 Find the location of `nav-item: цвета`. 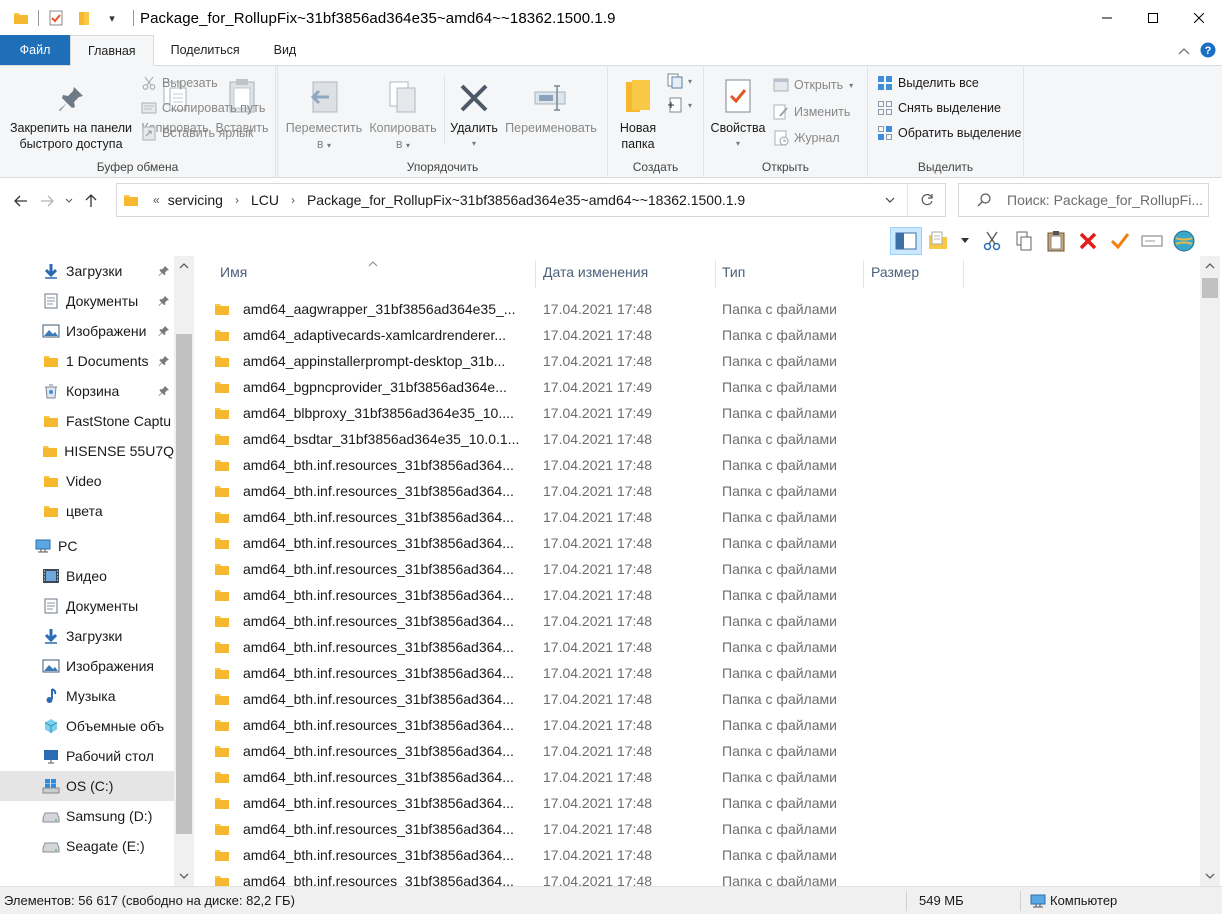

nav-item: цвета is located at coordinates (87, 511).